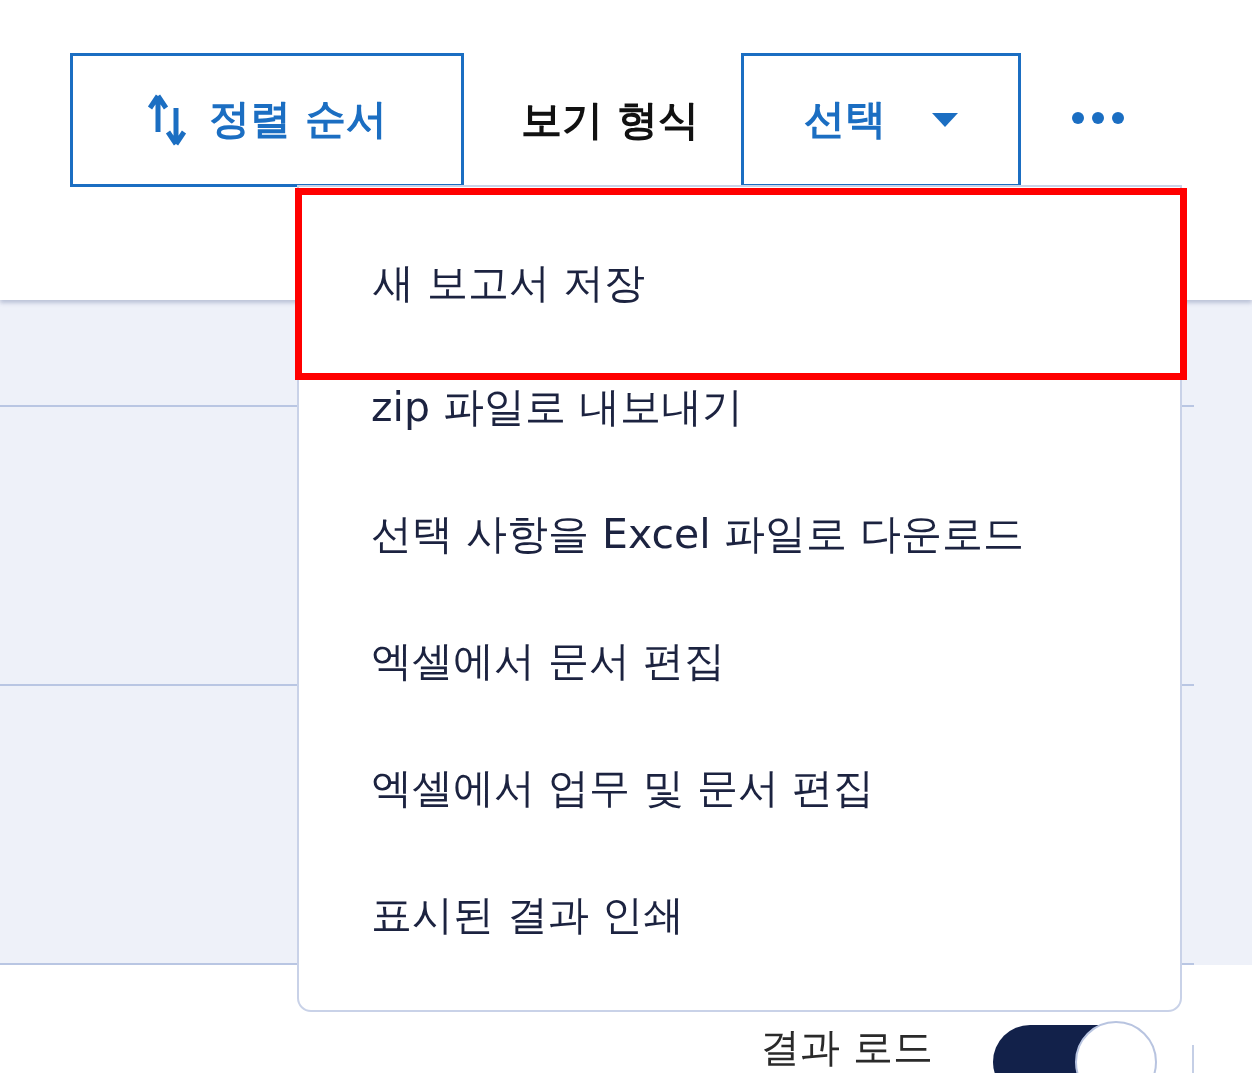 The image size is (1252, 1073). I want to click on view-label: 보기 형식, so click(610, 120).